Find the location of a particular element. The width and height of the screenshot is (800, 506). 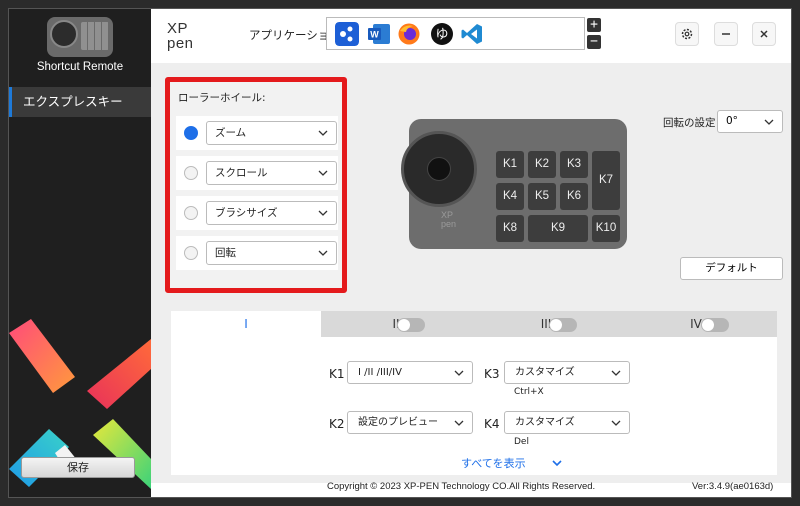

roller-radio-rotate is located at coordinates (191, 253).